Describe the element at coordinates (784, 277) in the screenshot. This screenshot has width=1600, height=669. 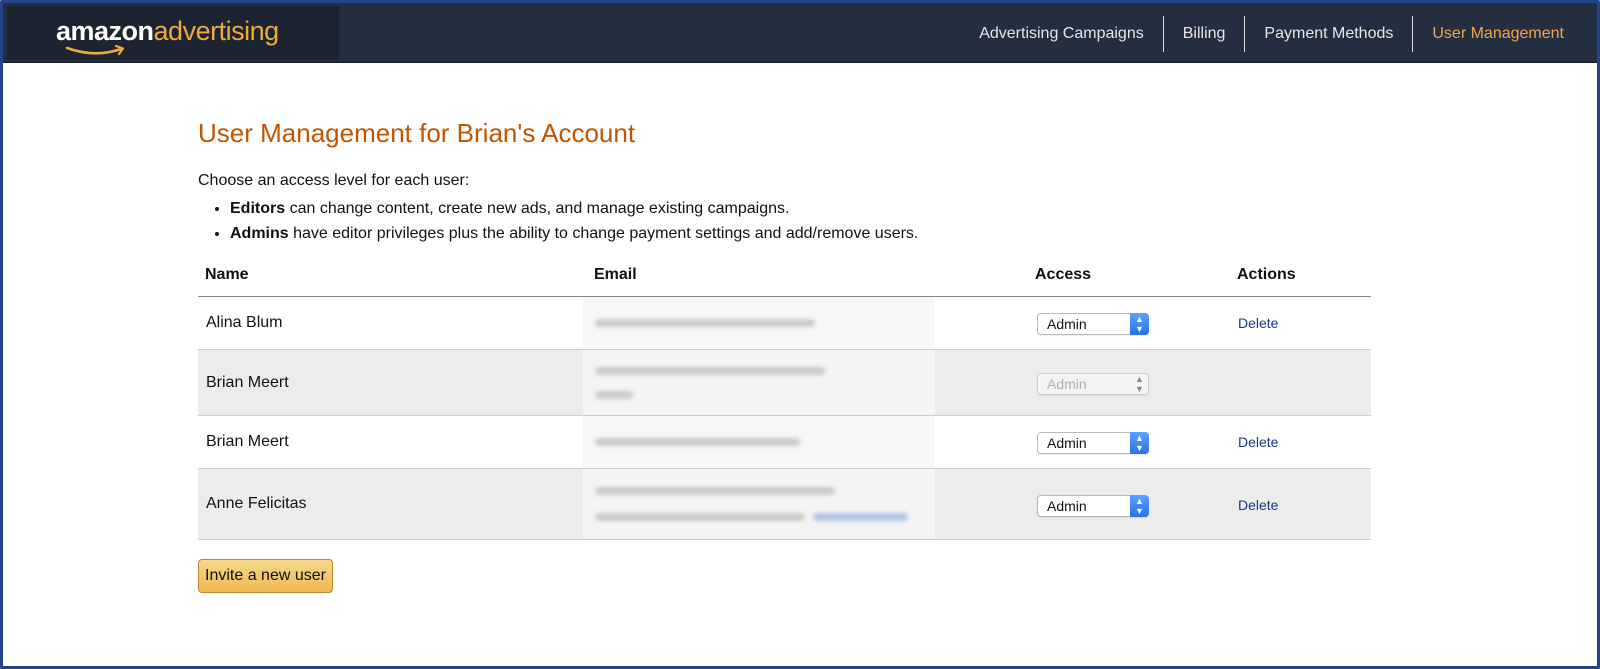
I see `table-header: Name Email Access Actions` at that location.